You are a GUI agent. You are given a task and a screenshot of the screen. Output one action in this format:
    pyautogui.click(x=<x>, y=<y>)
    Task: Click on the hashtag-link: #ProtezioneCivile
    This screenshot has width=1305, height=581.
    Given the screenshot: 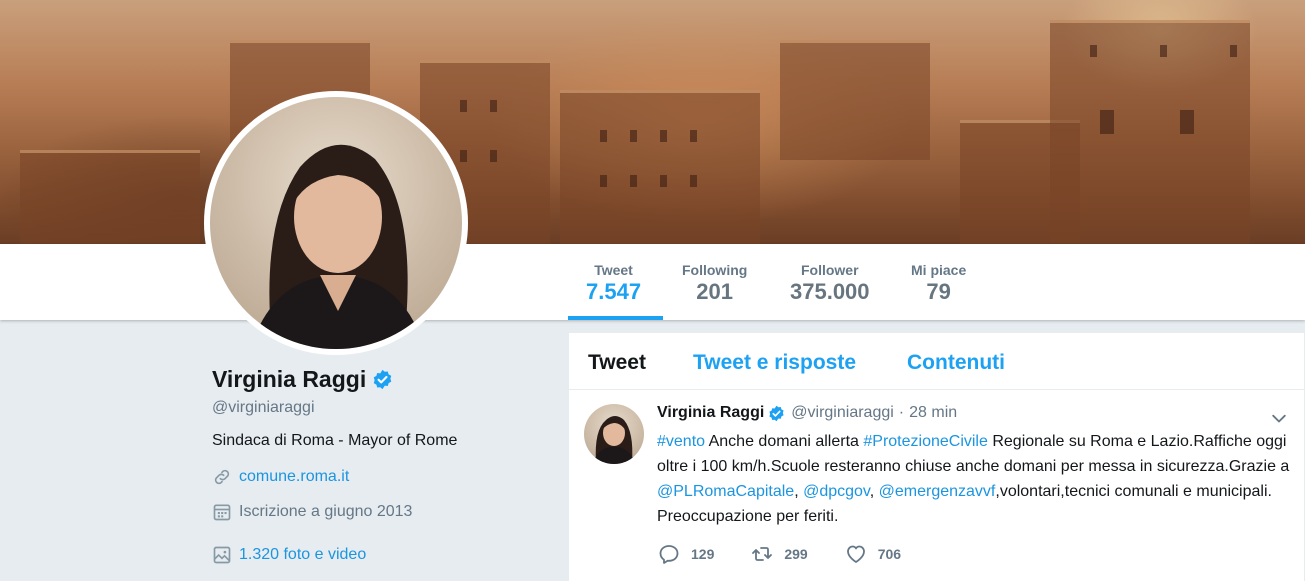 What is the action you would take?
    pyautogui.click(x=925, y=441)
    